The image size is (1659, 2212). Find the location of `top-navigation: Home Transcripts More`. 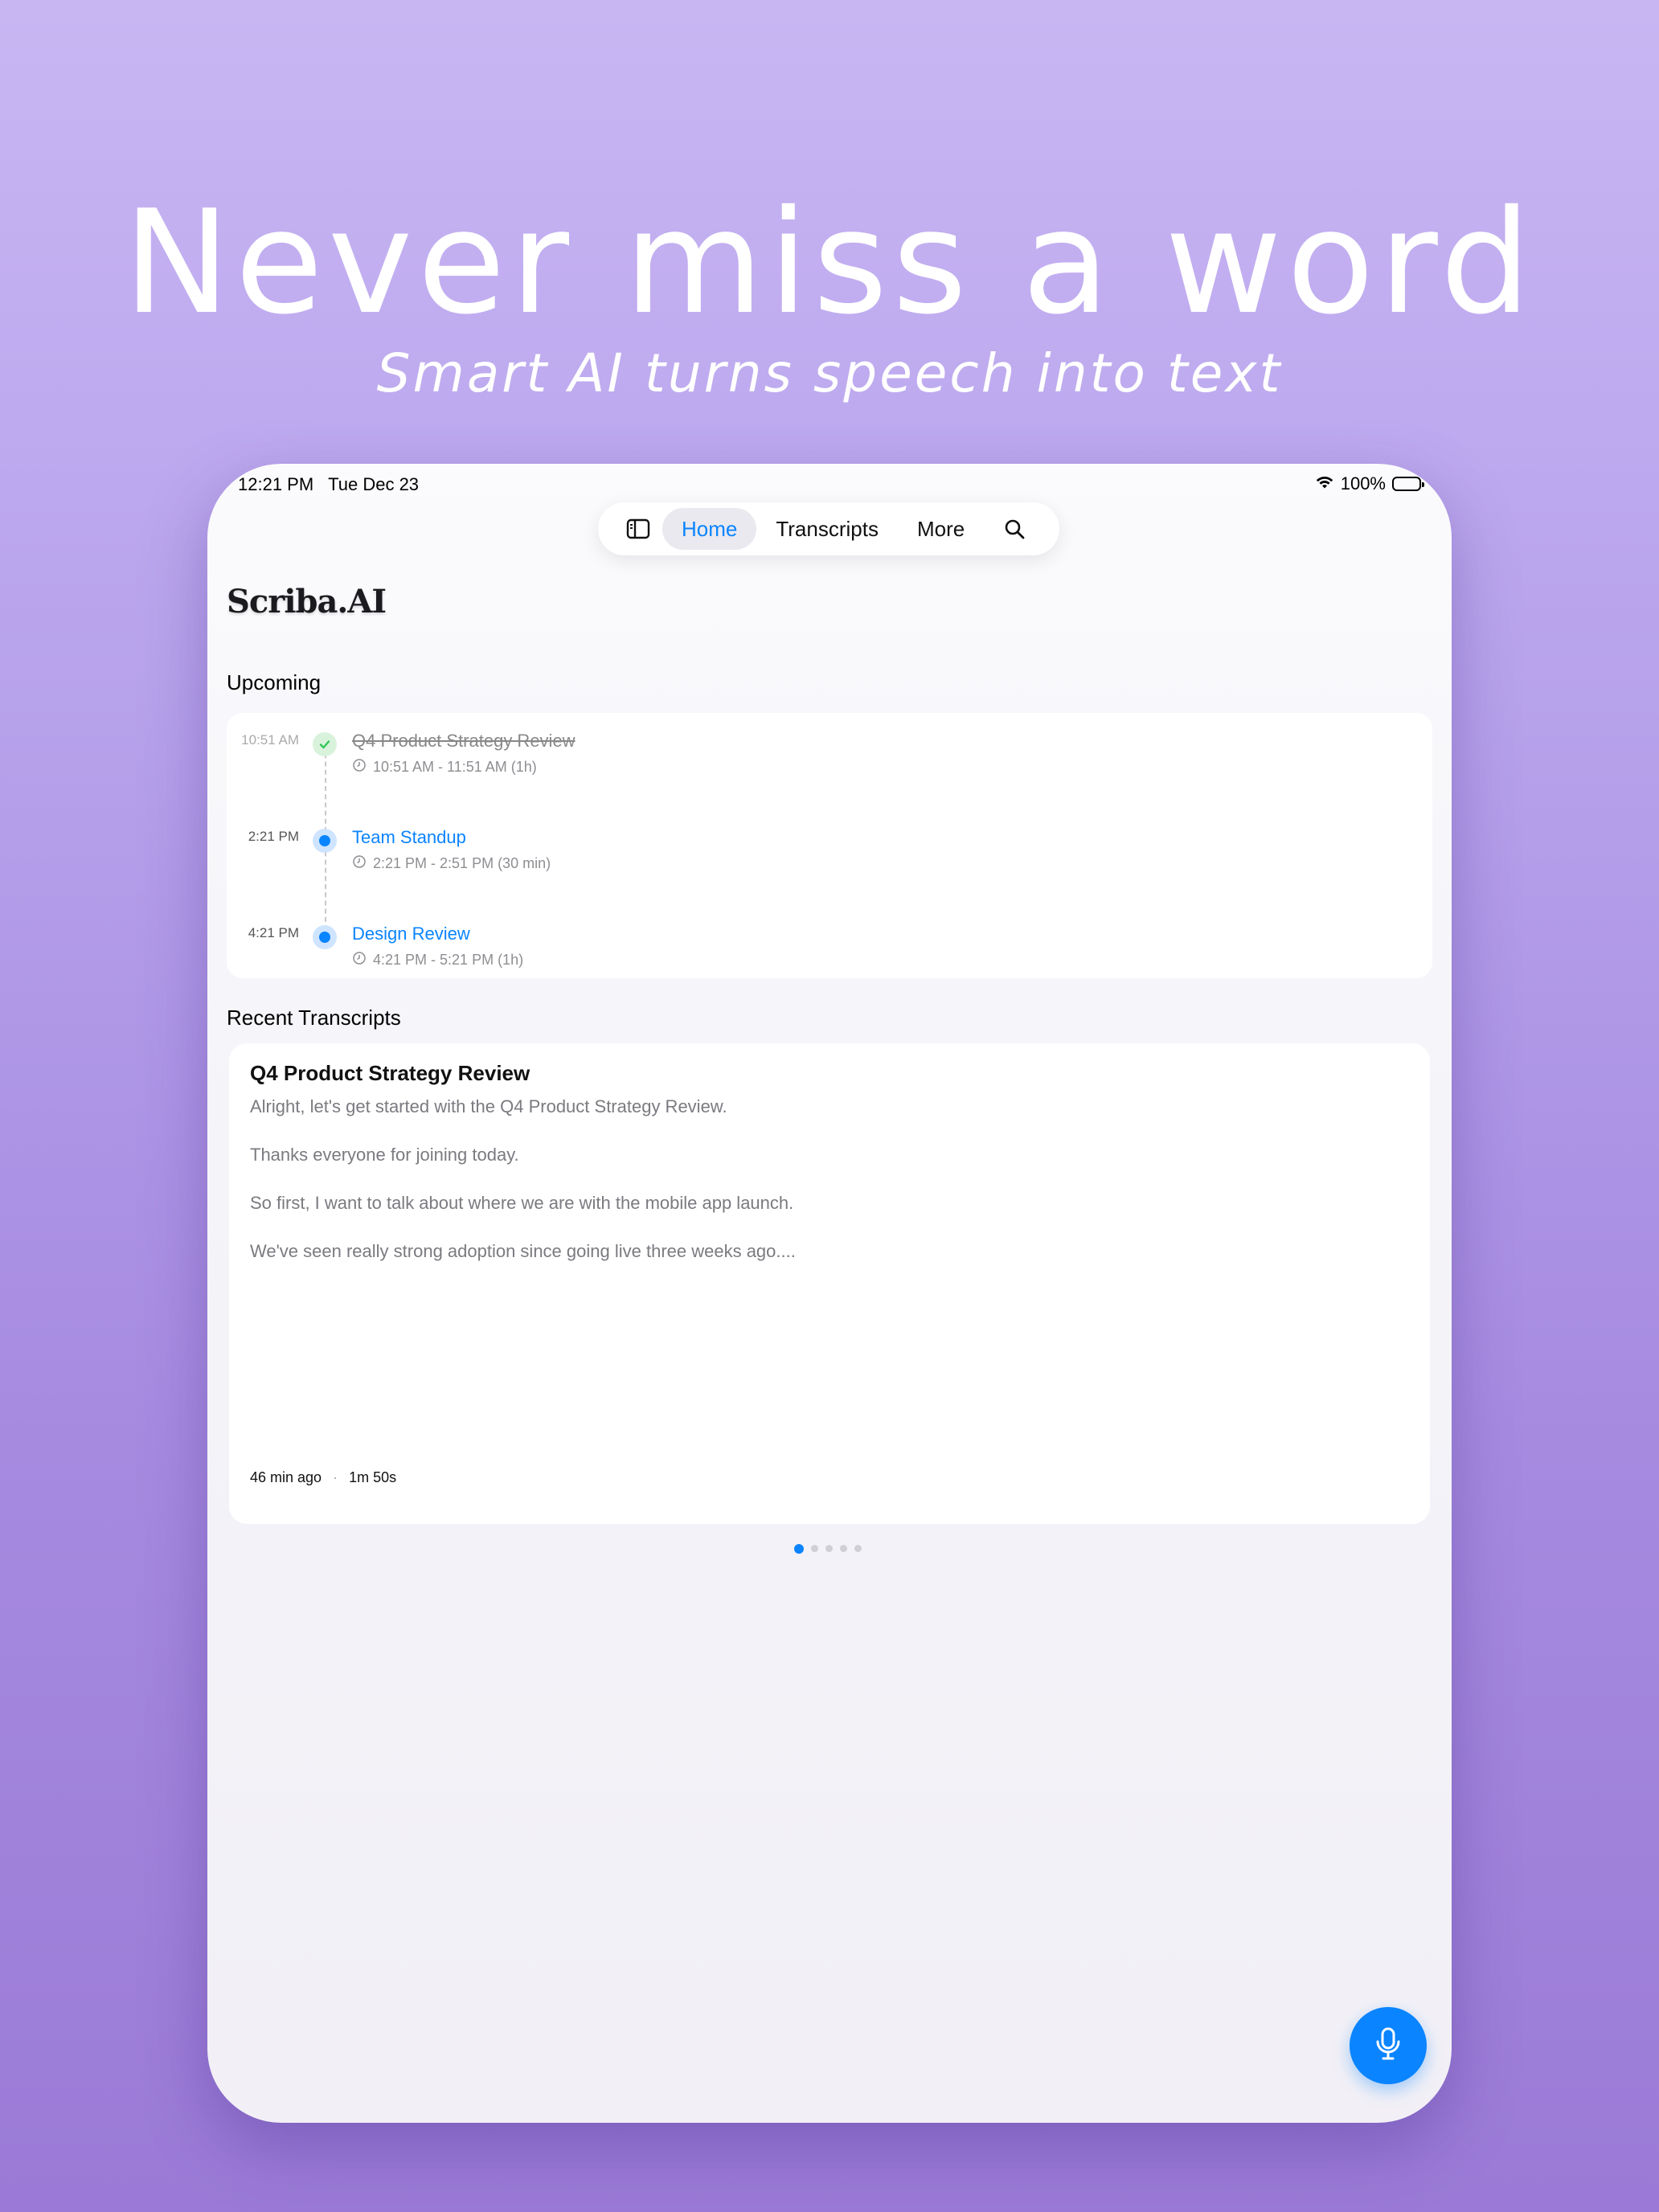

top-navigation: Home Transcripts More is located at coordinates (828, 528).